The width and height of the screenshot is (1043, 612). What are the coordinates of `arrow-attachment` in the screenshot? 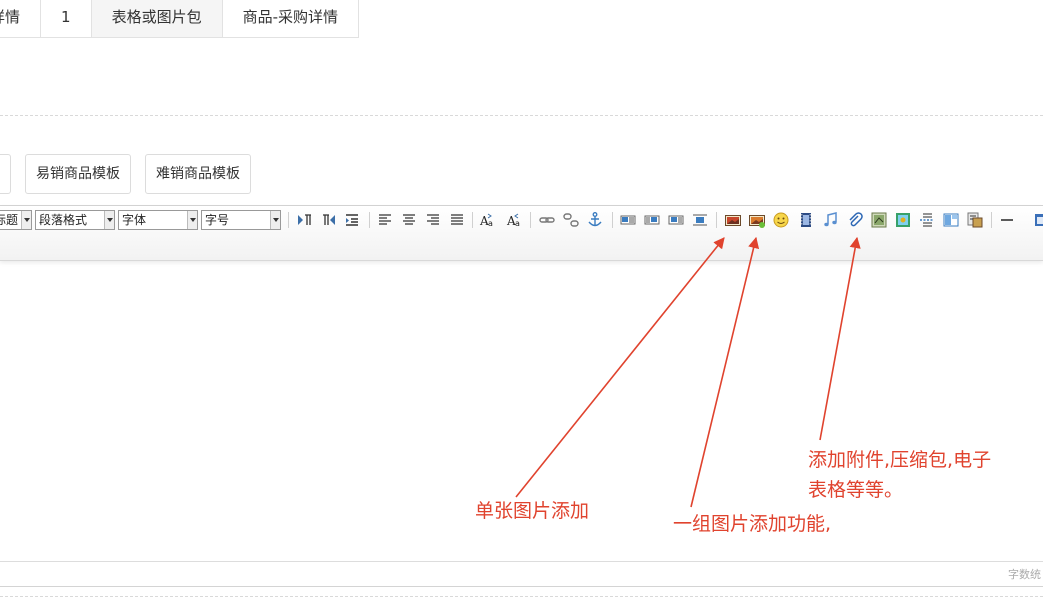 It's located at (840, 338).